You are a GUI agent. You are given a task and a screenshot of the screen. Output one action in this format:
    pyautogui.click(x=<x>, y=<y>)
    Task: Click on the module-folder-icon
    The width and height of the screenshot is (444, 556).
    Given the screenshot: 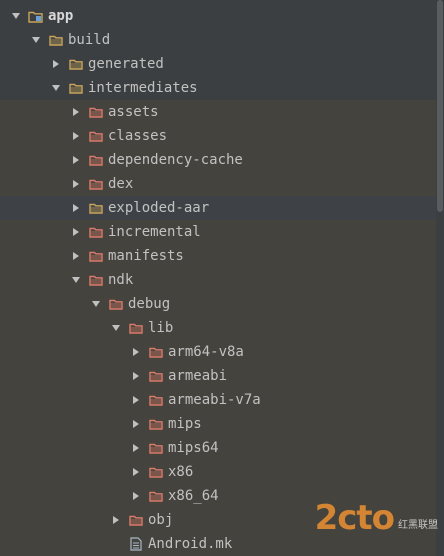 What is the action you would take?
    pyautogui.click(x=36, y=16)
    